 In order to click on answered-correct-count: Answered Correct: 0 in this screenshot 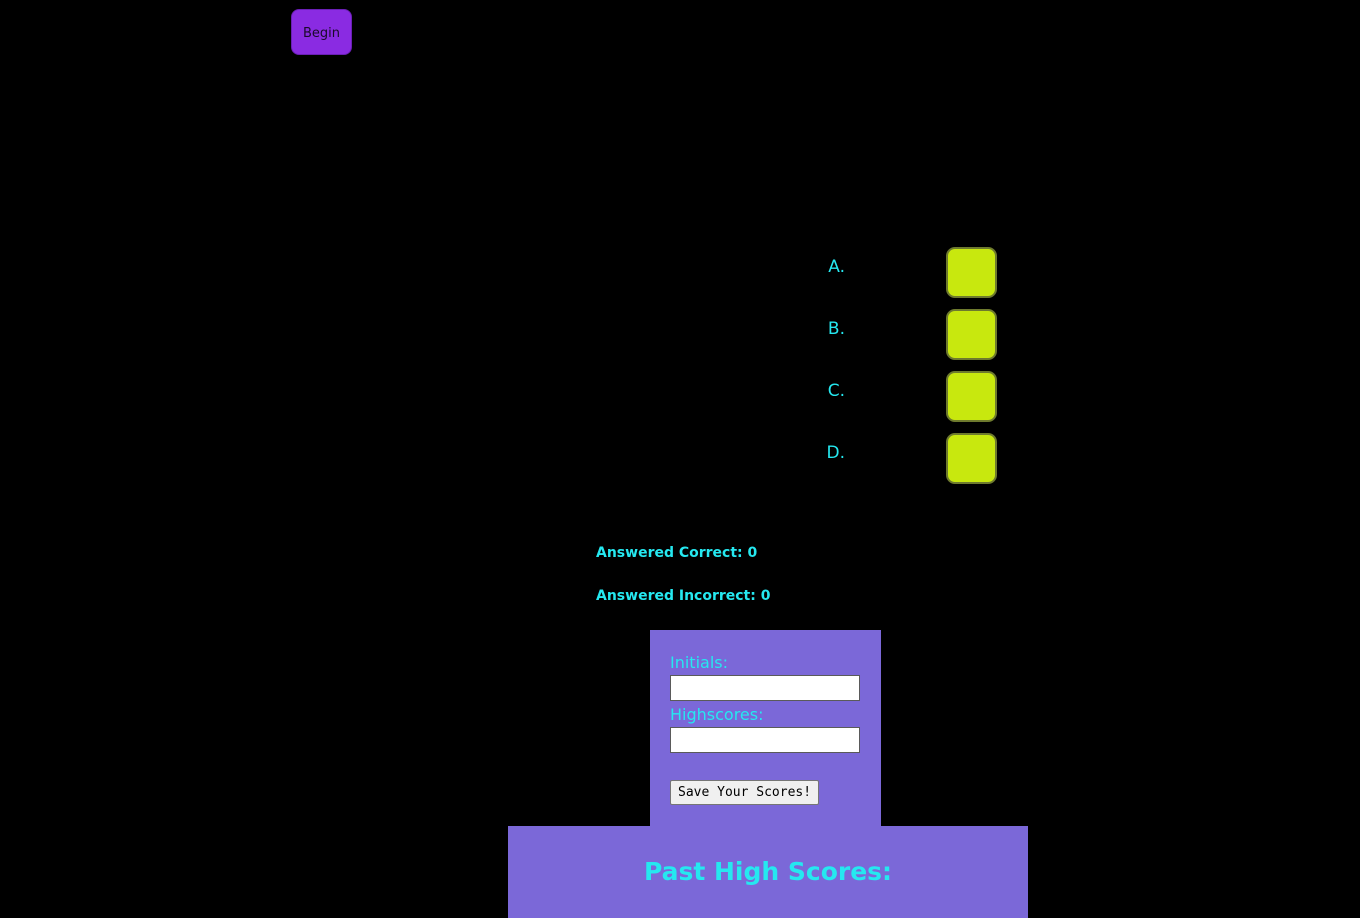, I will do `click(677, 553)`.